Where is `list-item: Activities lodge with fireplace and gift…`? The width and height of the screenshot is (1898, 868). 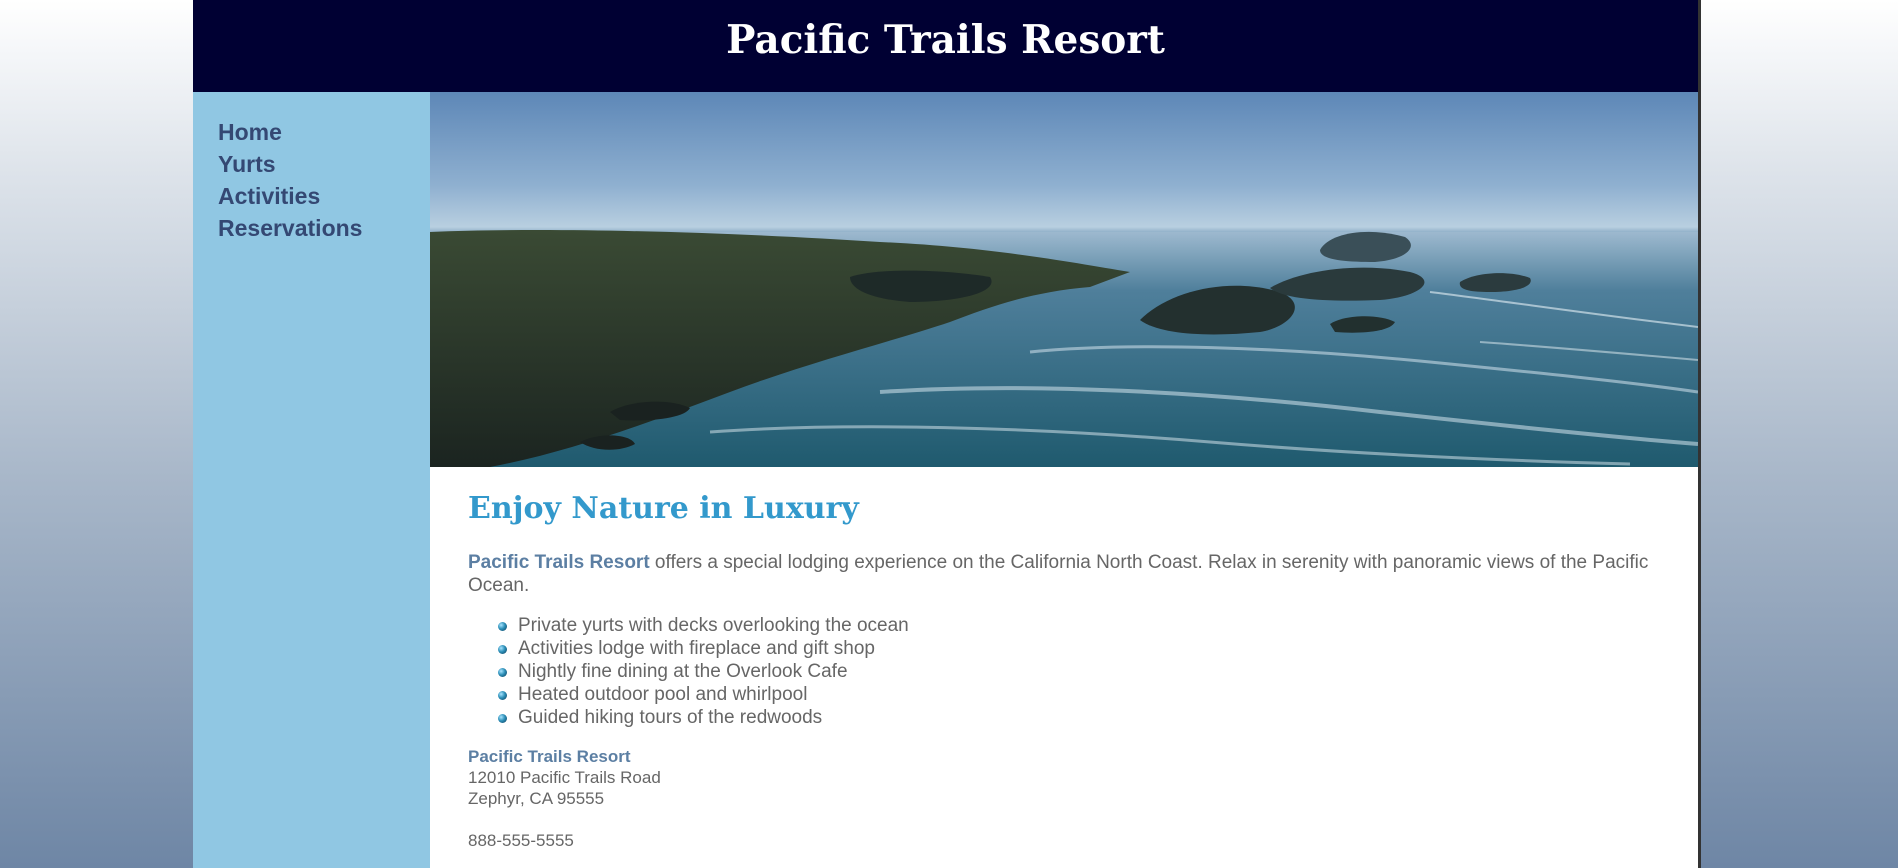 list-item: Activities lodge with fireplace and gift… is located at coordinates (1079, 648).